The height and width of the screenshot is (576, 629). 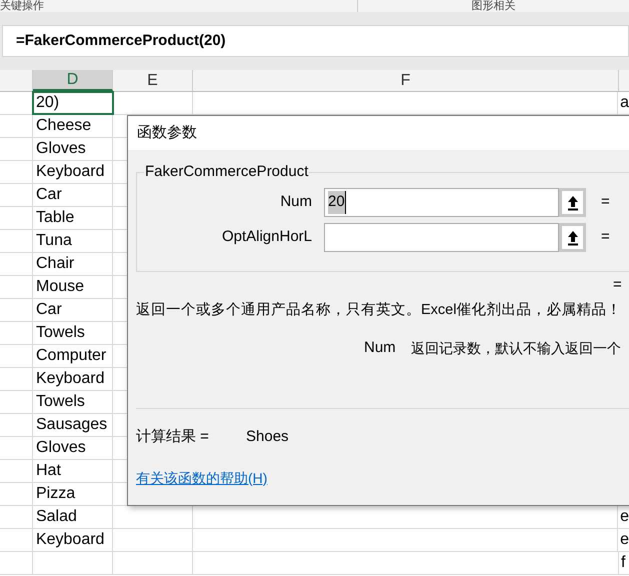 I want to click on formula-bar: =FakerCommerceProduct(20), so click(x=315, y=41).